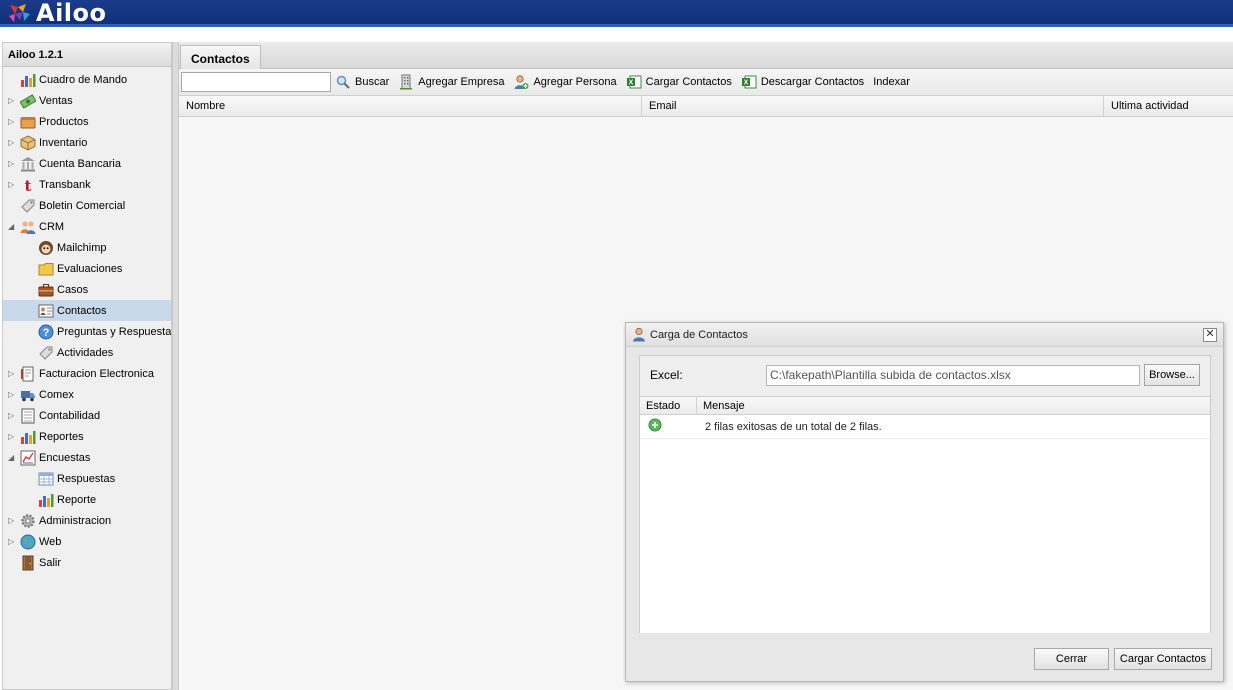  What do you see at coordinates (87, 163) in the screenshot?
I see `sidebar-item-cuenta-bancaria: ▷ Cuenta Bancaria` at bounding box center [87, 163].